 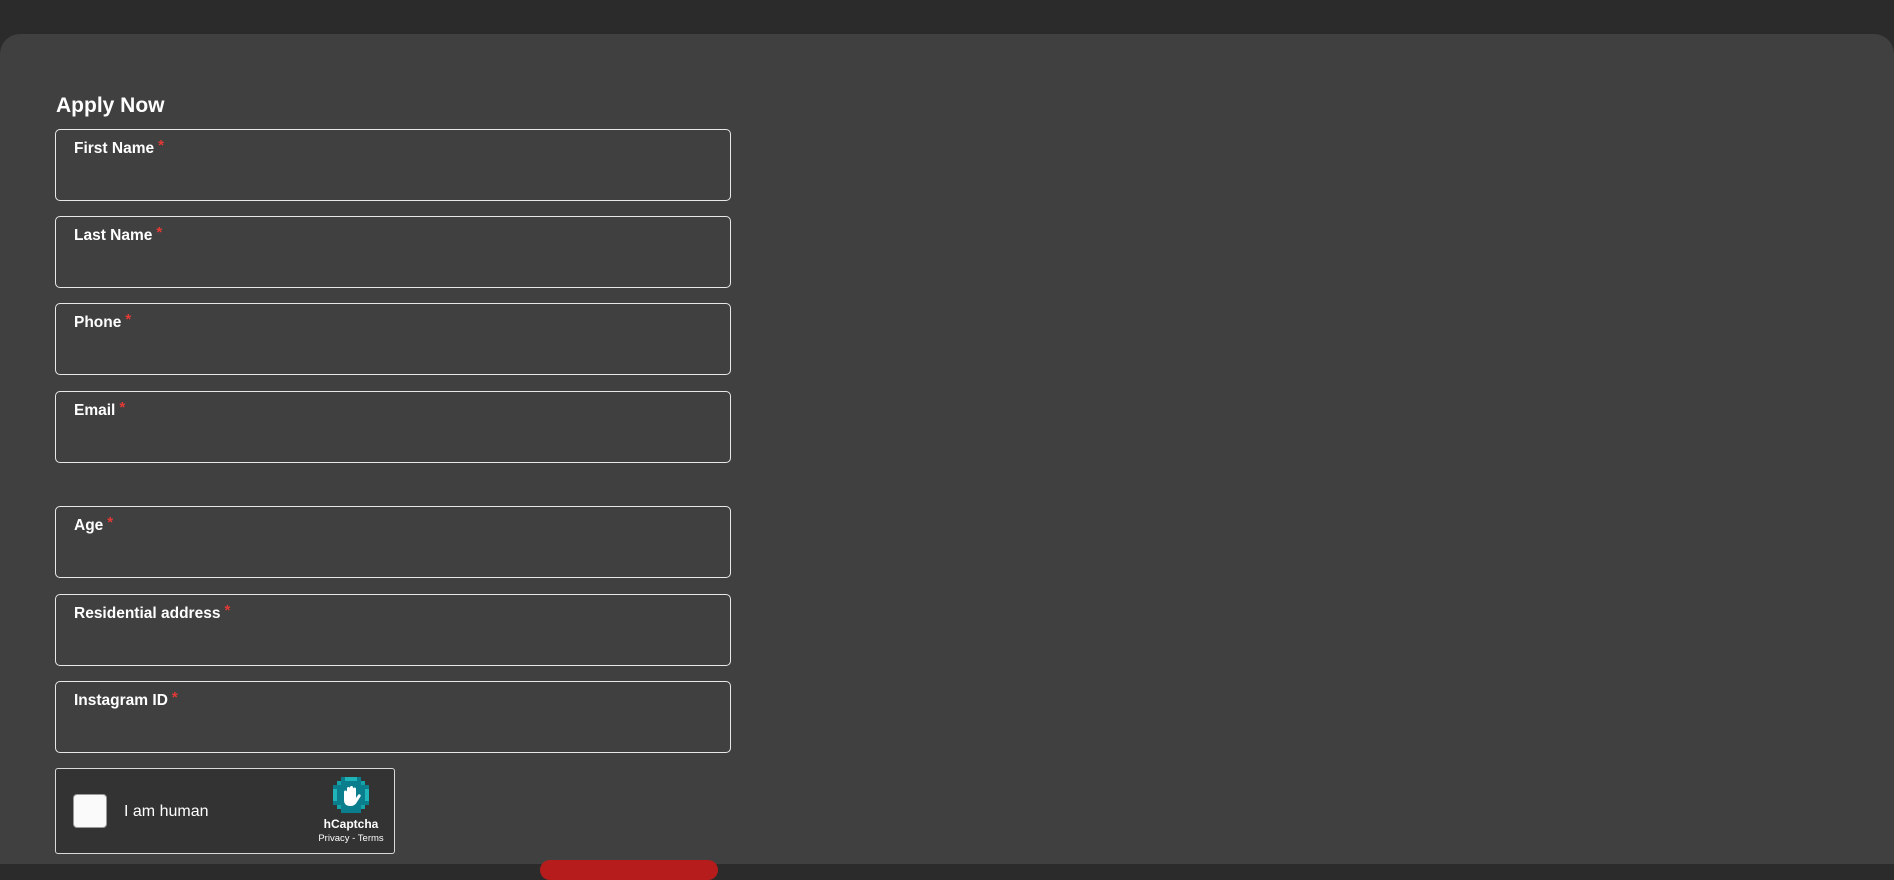 What do you see at coordinates (166, 811) in the screenshot?
I see `captcha-label: I am human` at bounding box center [166, 811].